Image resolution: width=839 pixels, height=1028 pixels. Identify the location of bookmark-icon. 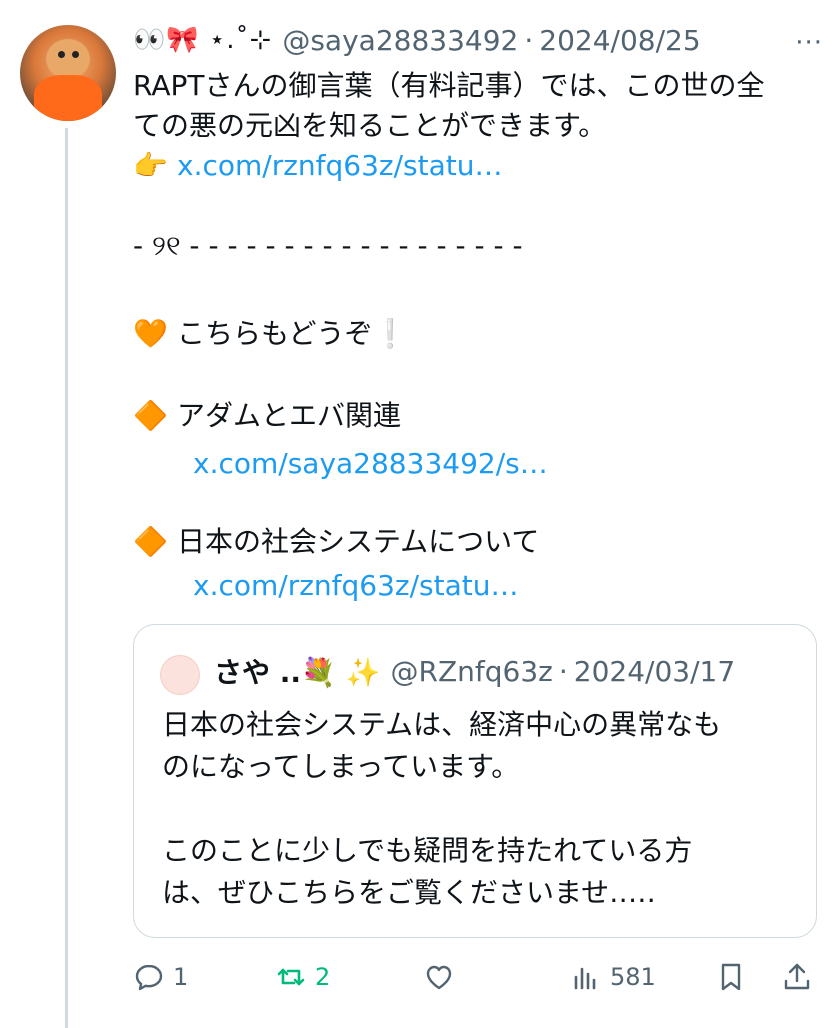
(731, 977).